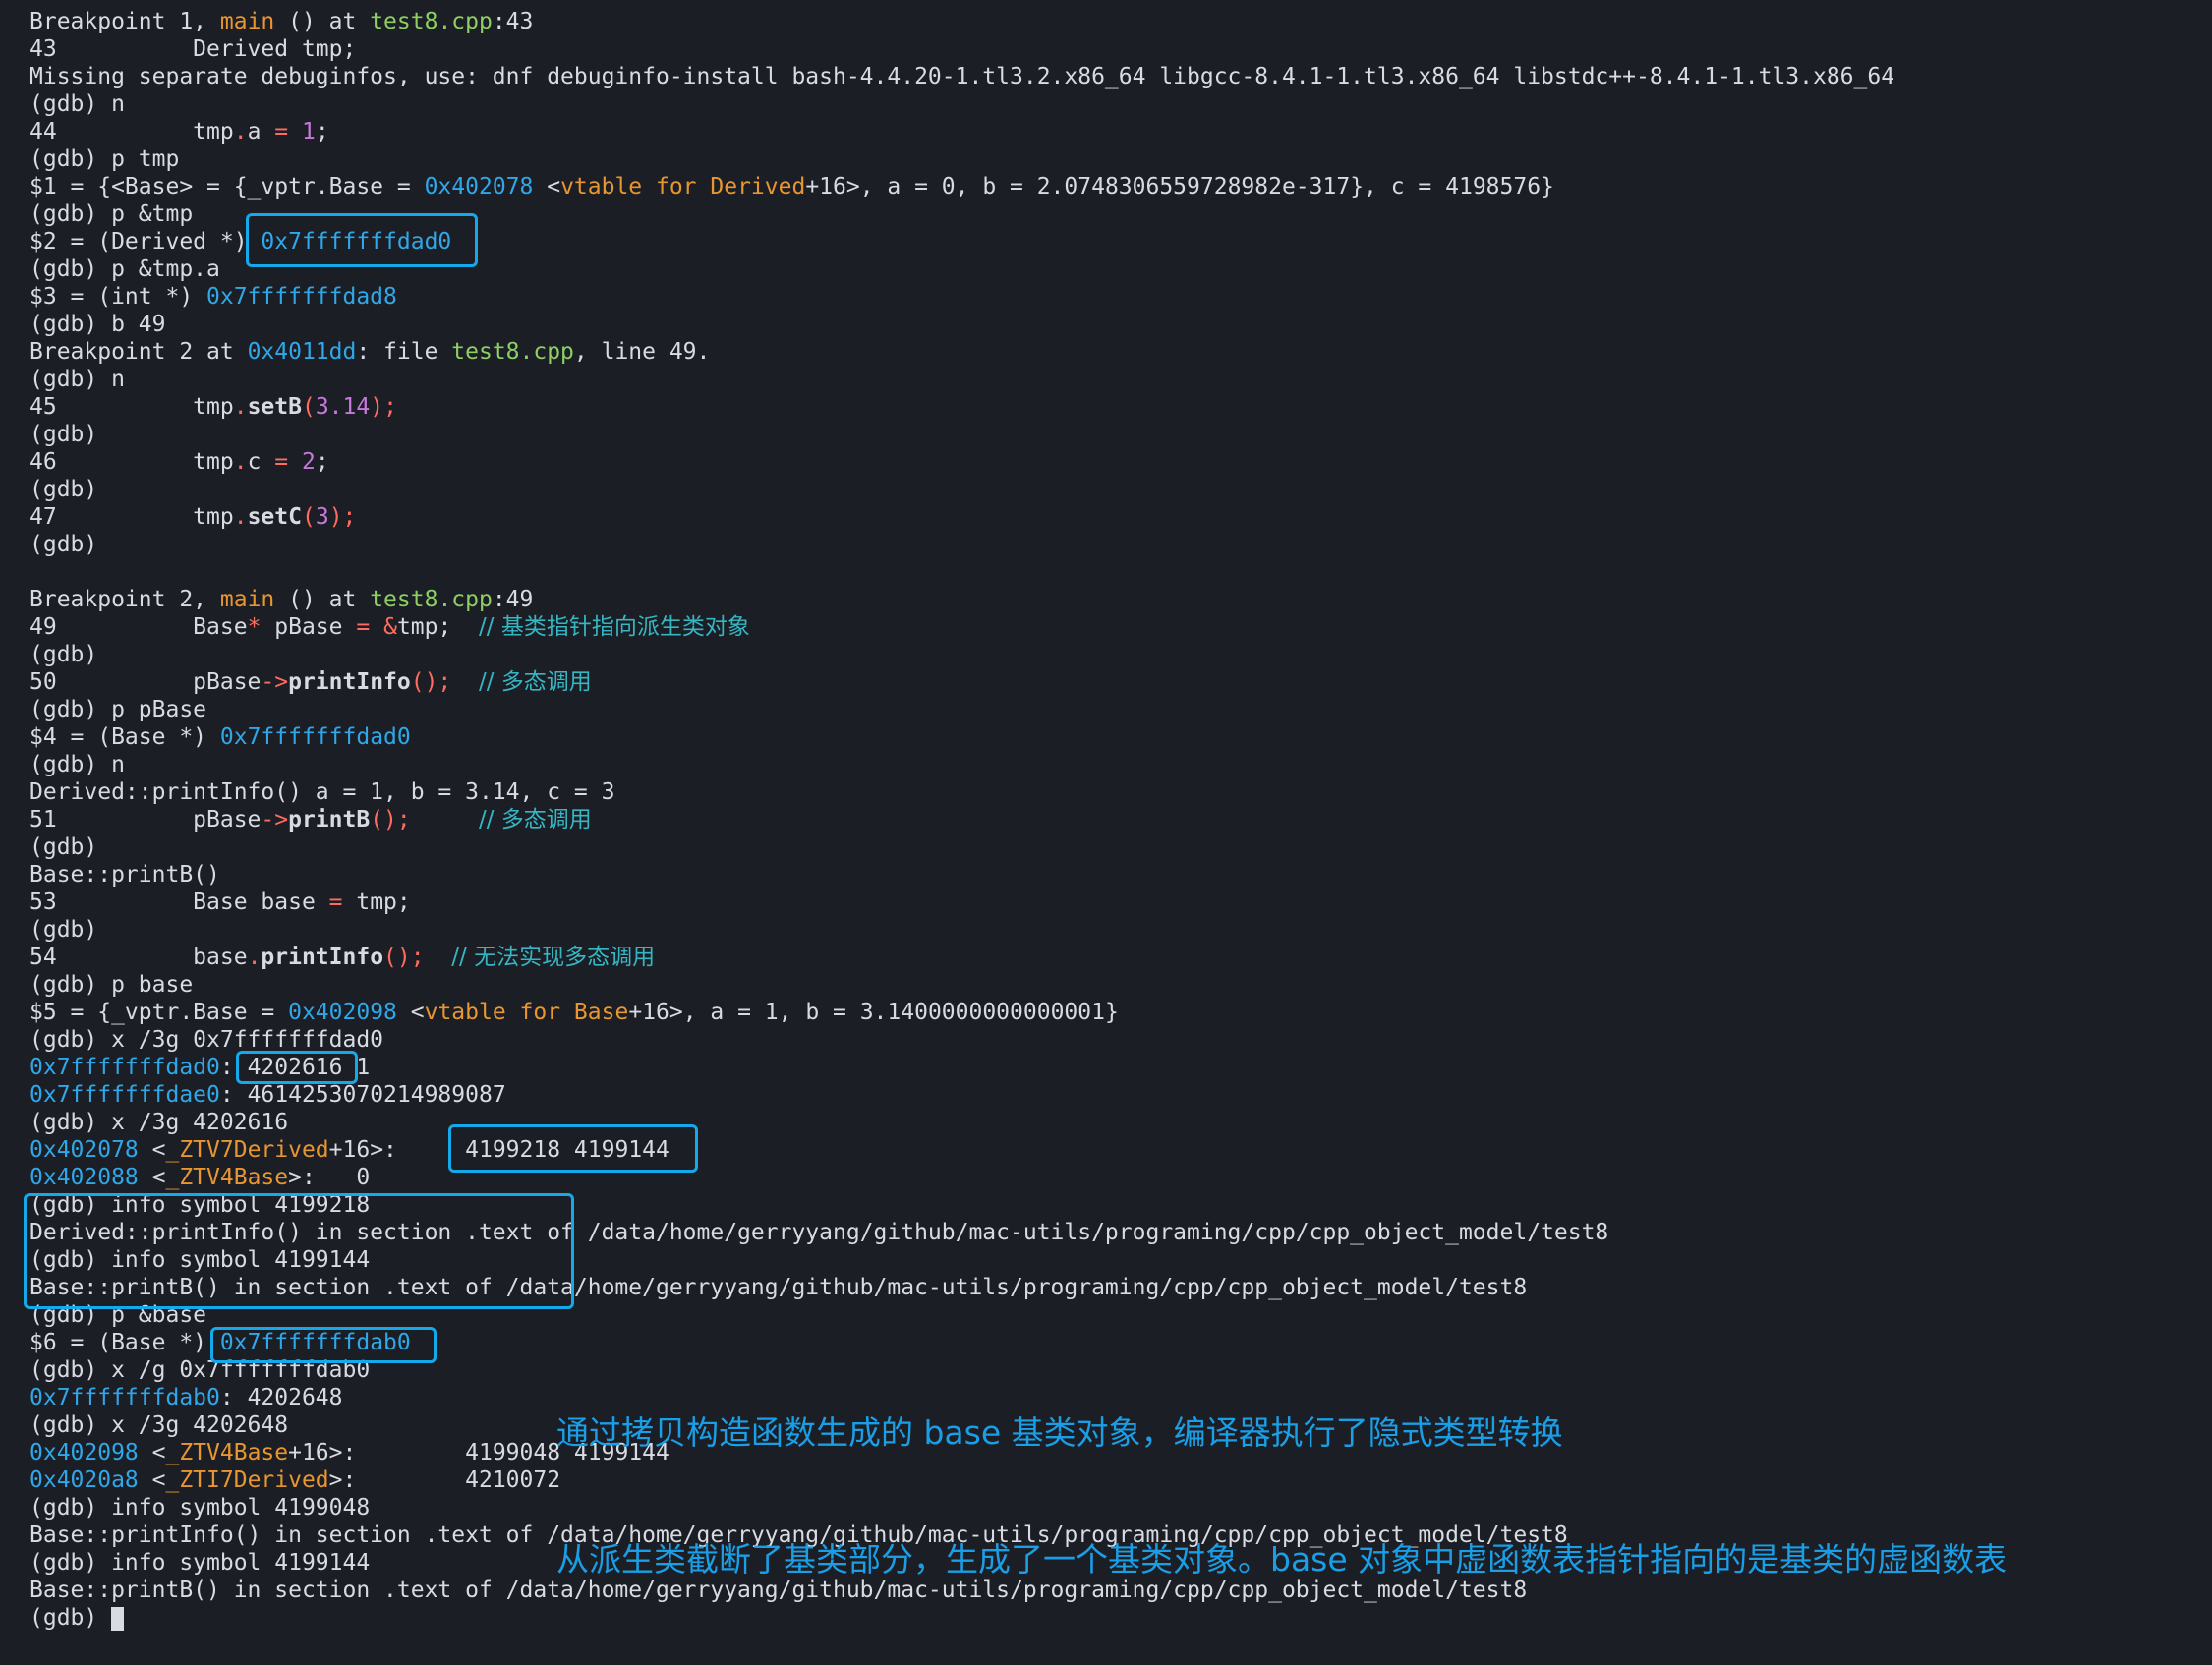  Describe the element at coordinates (1120, 957) in the screenshot. I see `terminal-line: 54 base.printInfo(); // 无法实现多态调用` at that location.